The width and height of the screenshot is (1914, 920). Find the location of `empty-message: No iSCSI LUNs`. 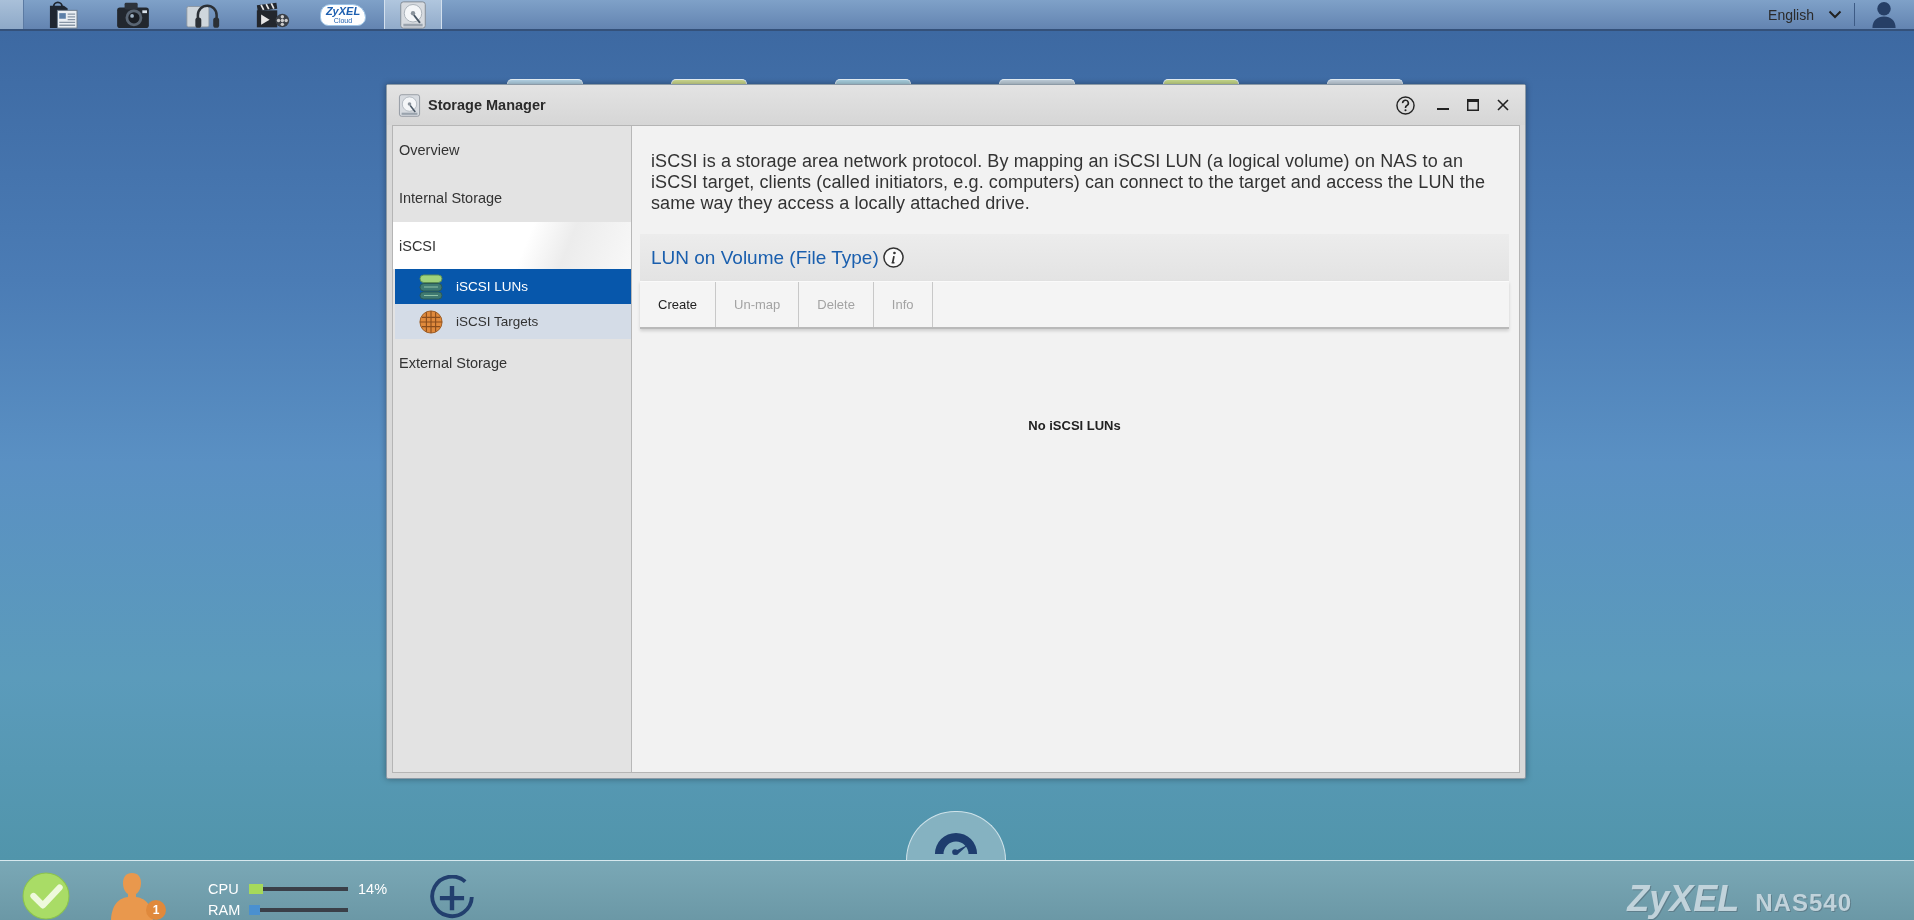

empty-message: No iSCSI LUNs is located at coordinates (1074, 425).